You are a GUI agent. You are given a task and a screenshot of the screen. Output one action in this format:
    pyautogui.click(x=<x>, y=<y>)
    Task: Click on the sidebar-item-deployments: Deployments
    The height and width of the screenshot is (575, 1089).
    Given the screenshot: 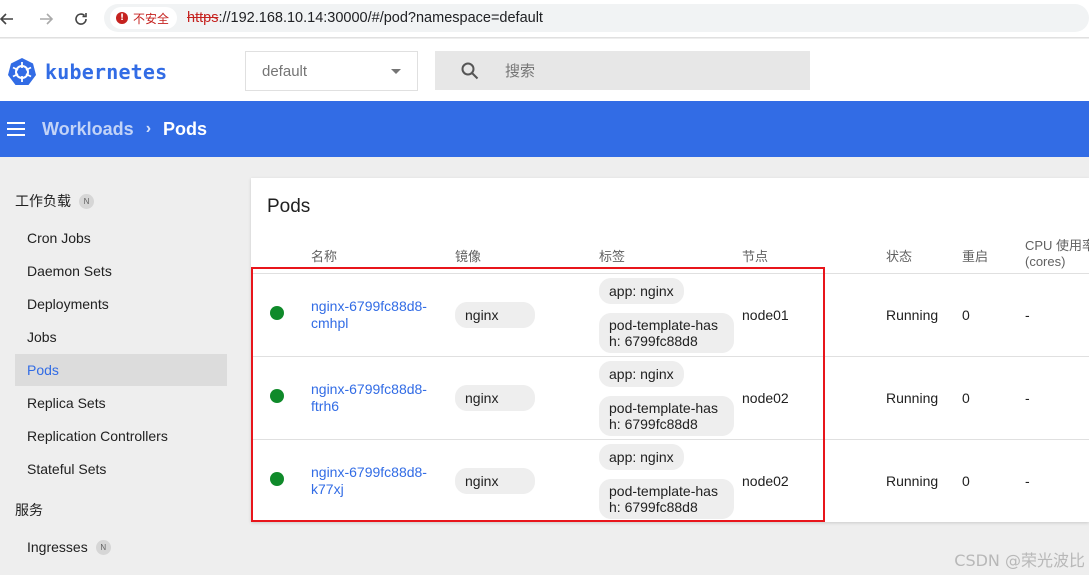 What is the action you would take?
    pyautogui.click(x=121, y=304)
    